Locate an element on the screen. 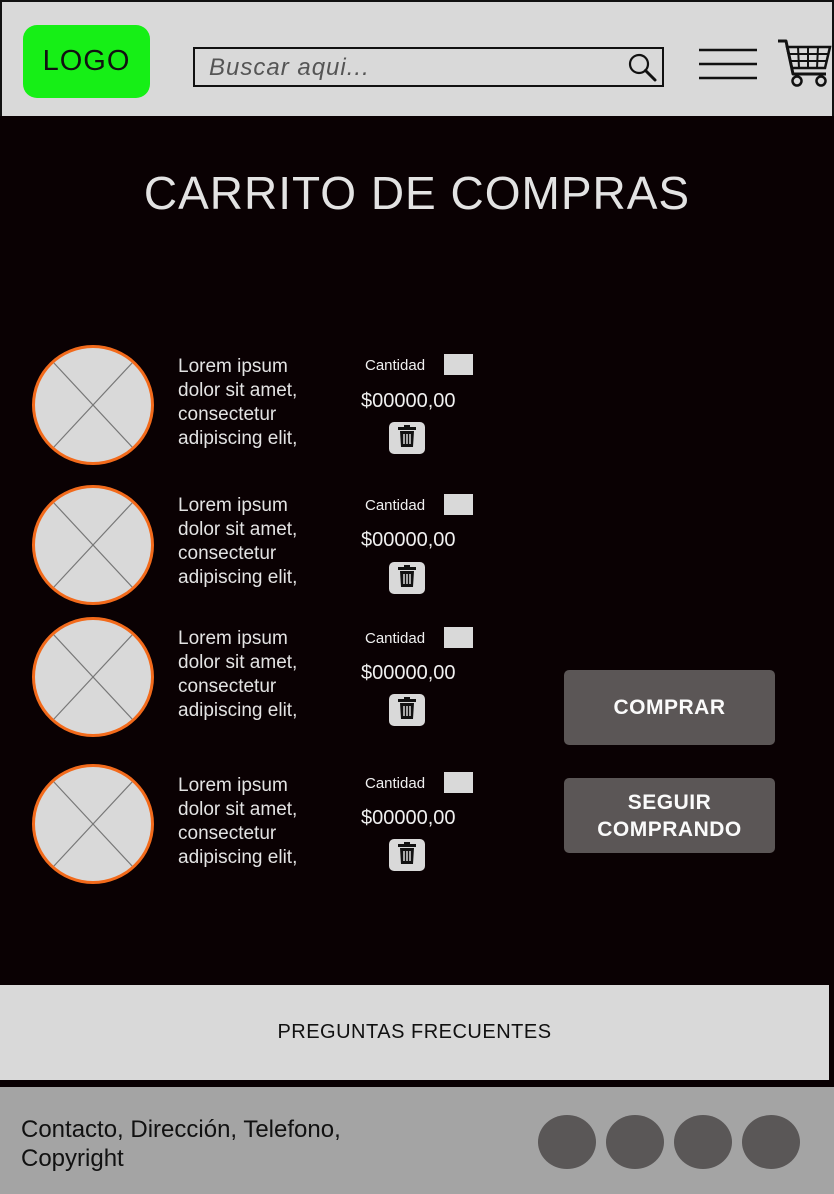  menu-icon is located at coordinates (728, 66).